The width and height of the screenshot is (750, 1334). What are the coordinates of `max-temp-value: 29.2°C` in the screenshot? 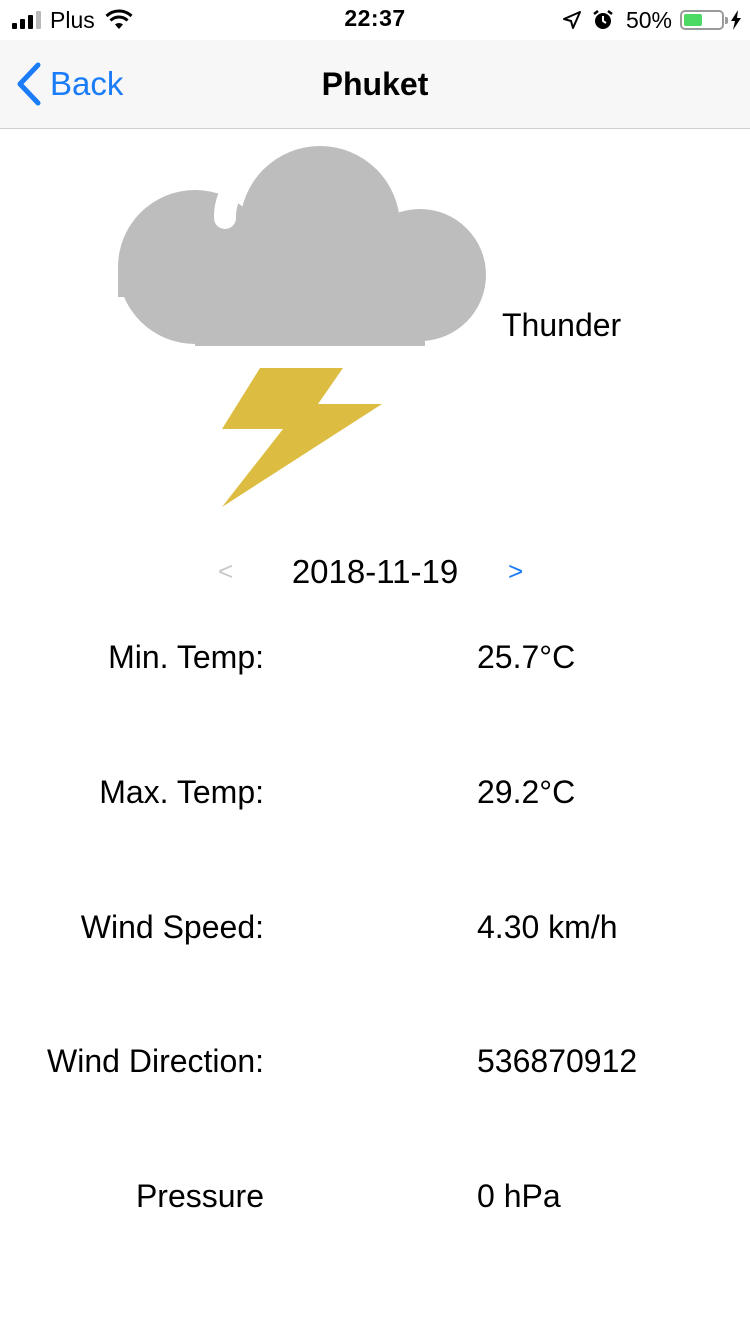 It's located at (526, 792).